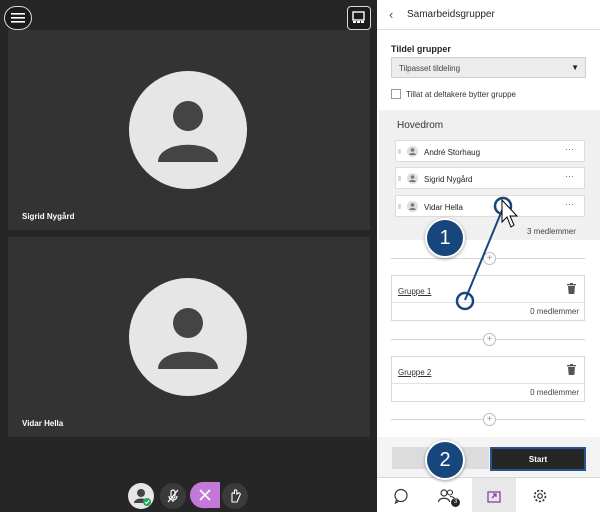 The image size is (600, 512). I want to click on main-room-member: André Storhaug ···, so click(490, 151).